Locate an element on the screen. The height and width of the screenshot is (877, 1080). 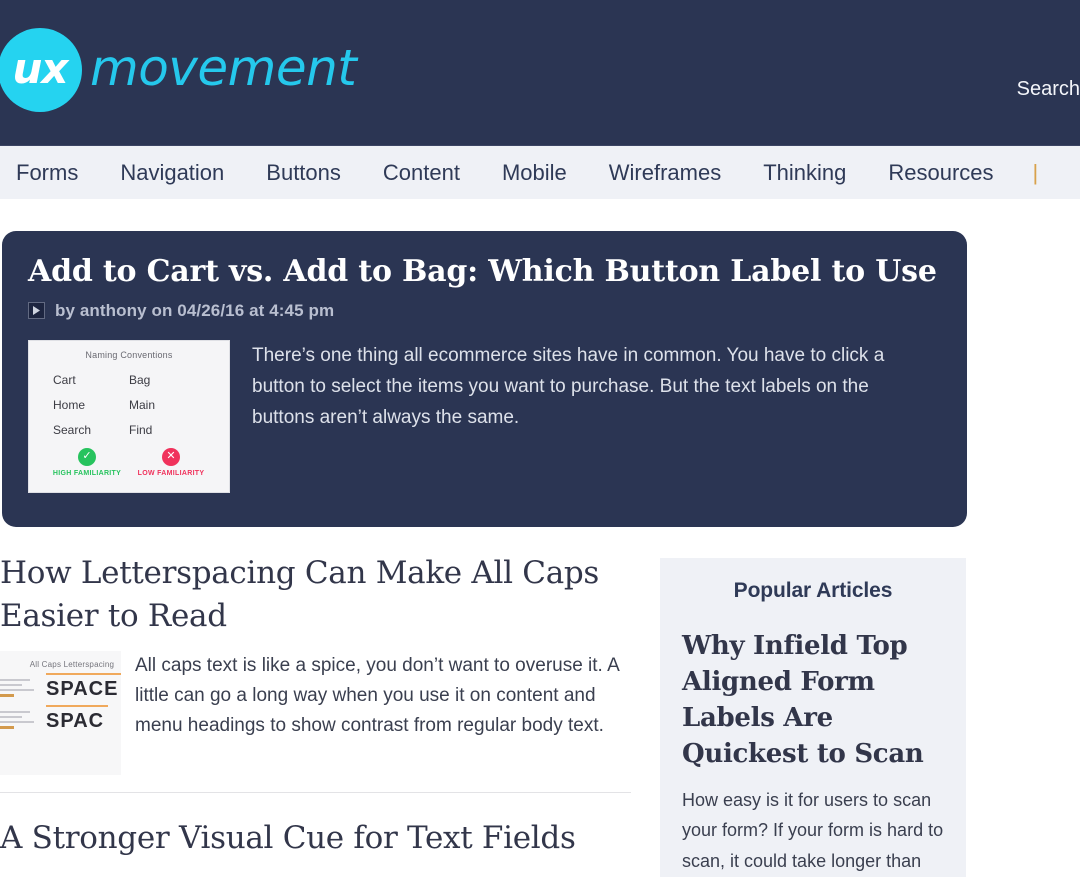
sidebar-heading: Popular Articles is located at coordinates (813, 590).